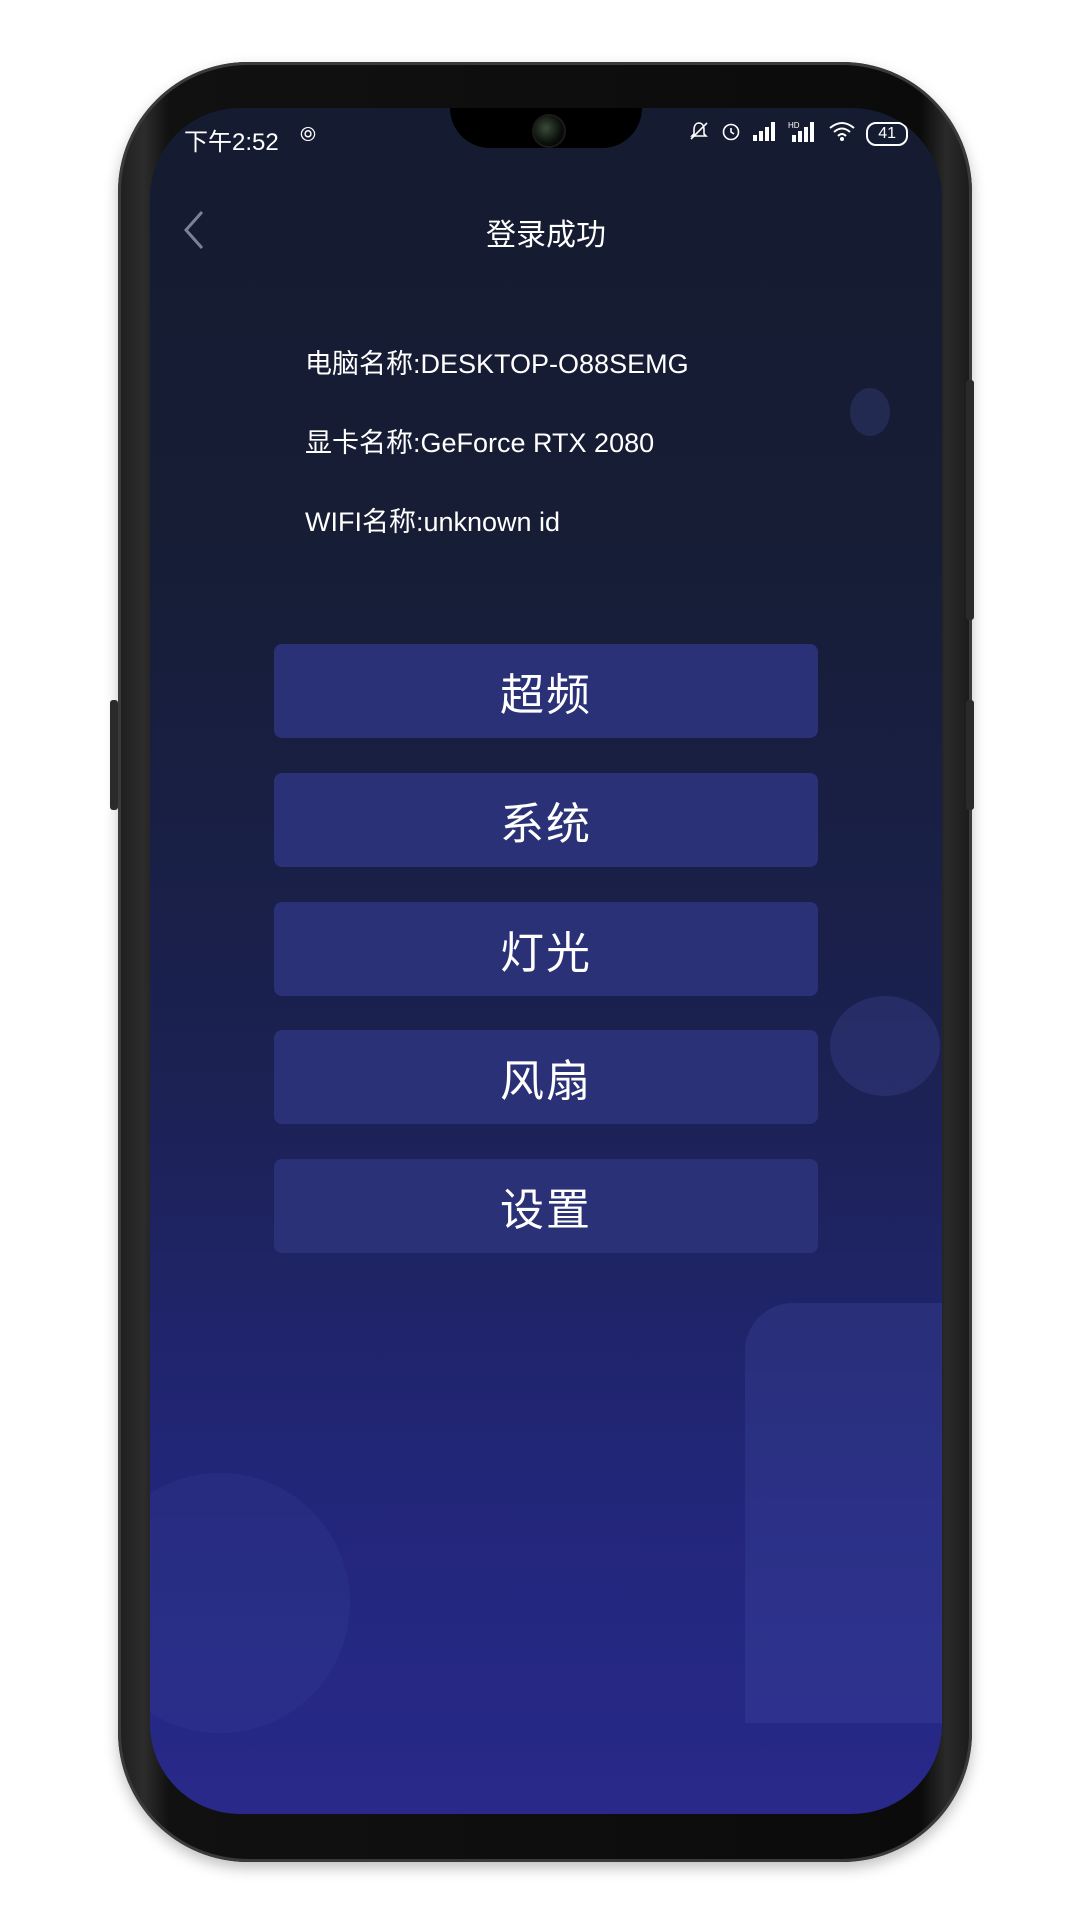 The image size is (1080, 1920). What do you see at coordinates (885, 1046) in the screenshot?
I see `bg-bubble-medium` at bounding box center [885, 1046].